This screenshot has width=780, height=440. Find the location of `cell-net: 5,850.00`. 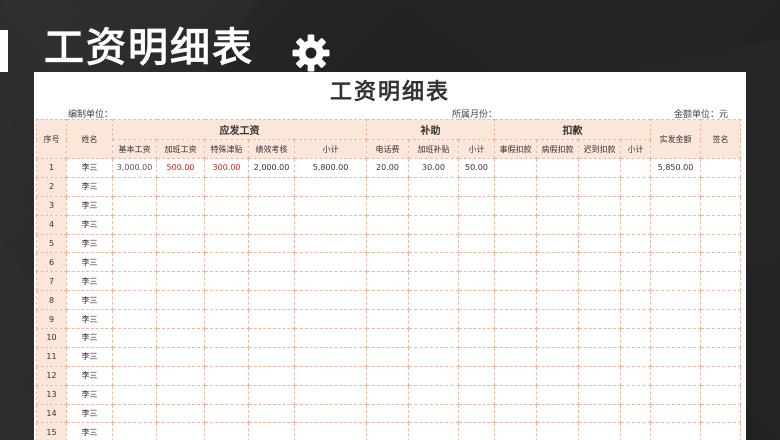

cell-net: 5,850.00 is located at coordinates (675, 168).